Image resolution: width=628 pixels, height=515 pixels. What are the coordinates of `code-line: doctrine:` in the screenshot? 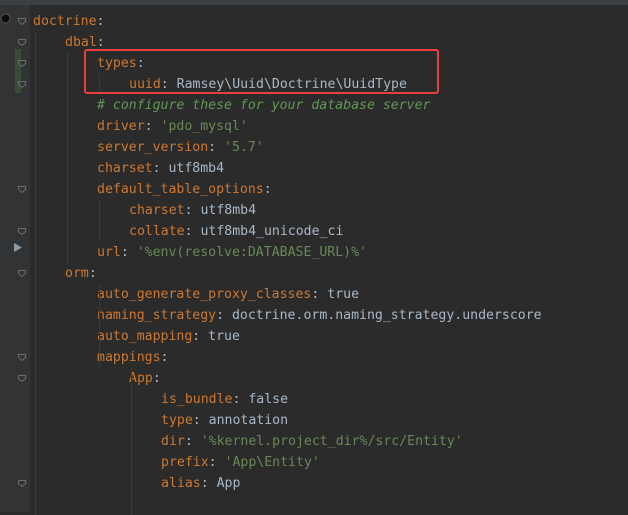 It's located at (68, 21).